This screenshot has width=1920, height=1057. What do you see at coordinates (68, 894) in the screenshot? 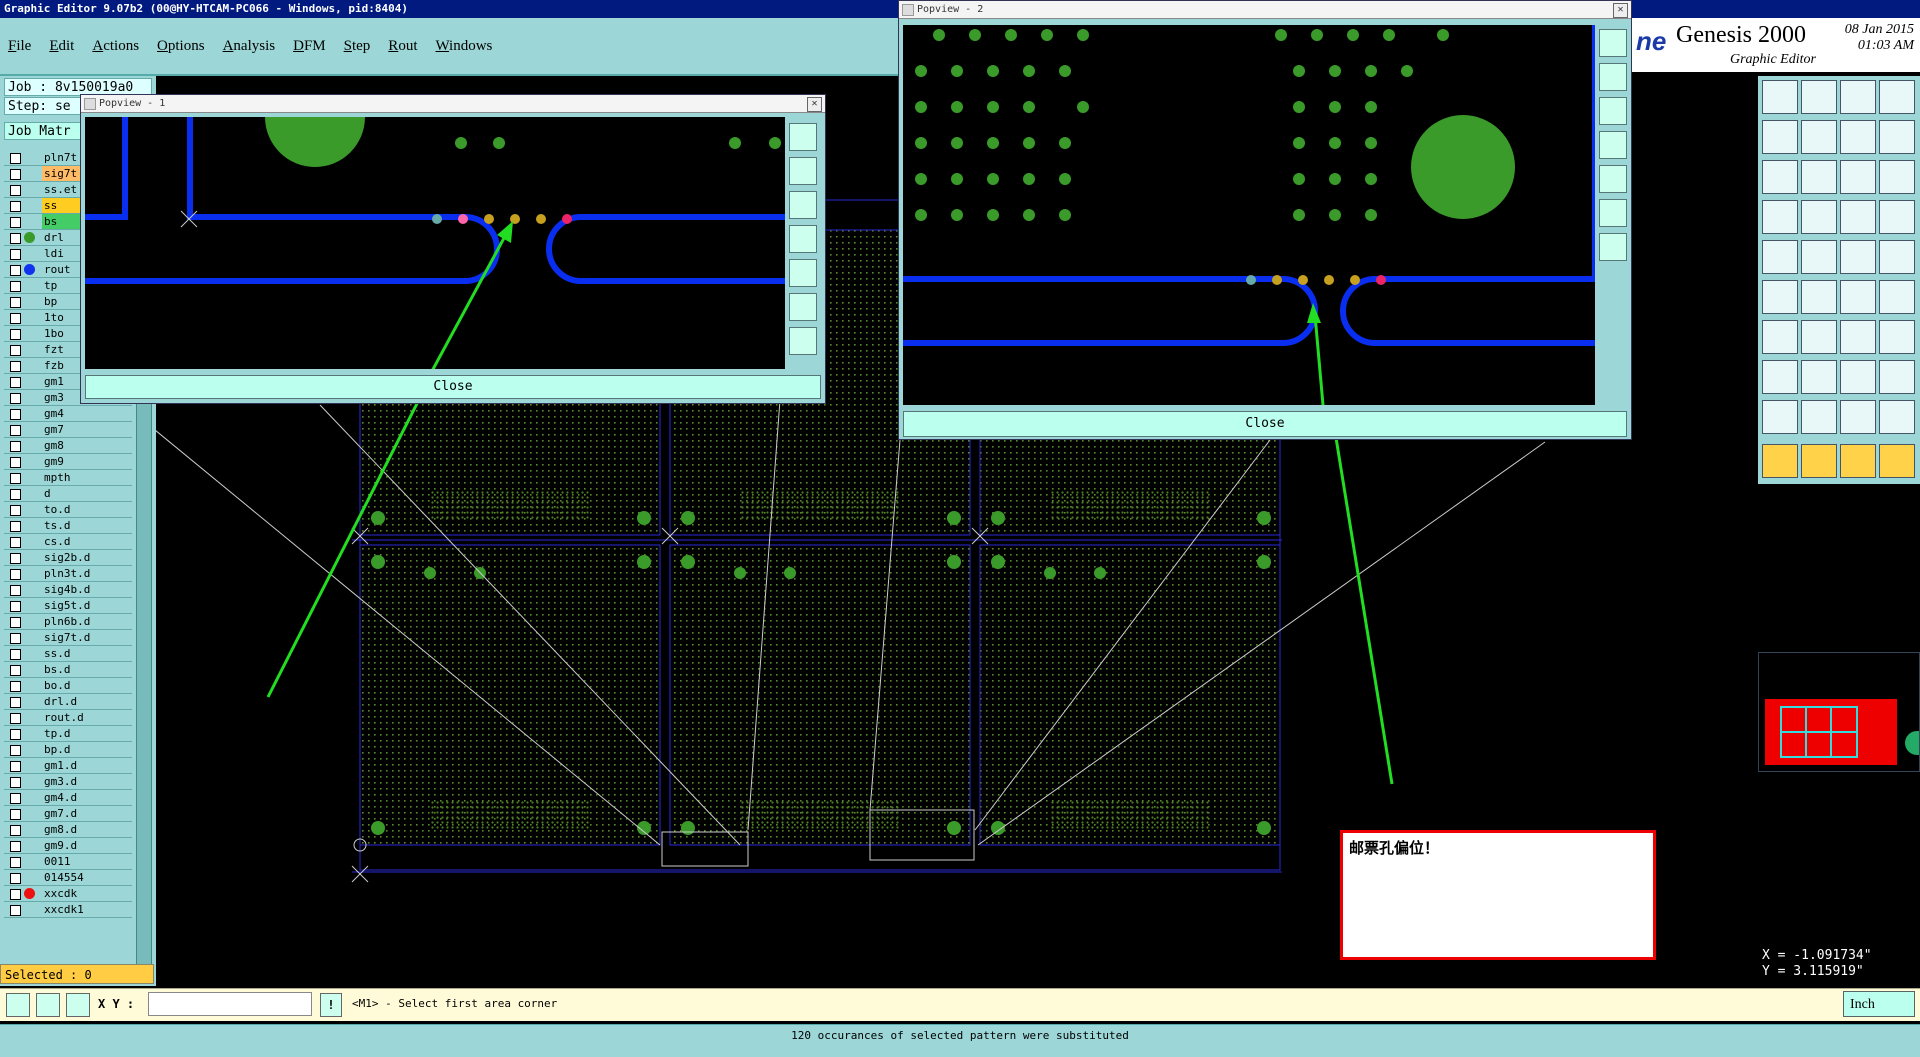
I see `layer-row: xxcdk` at bounding box center [68, 894].